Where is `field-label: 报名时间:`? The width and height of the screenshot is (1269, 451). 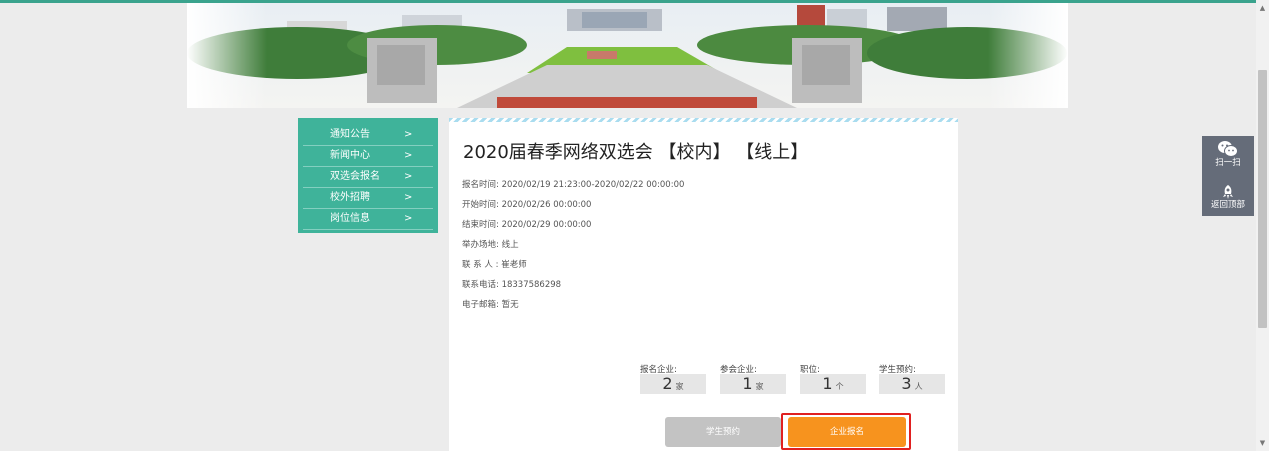
field-label: 报名时间: is located at coordinates (480, 185).